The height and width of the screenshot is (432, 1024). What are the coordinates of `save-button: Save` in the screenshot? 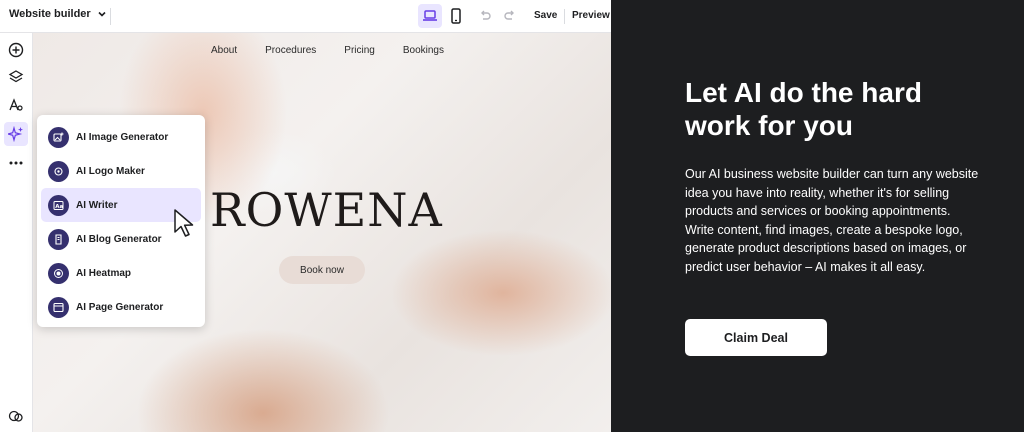 It's located at (545, 15).